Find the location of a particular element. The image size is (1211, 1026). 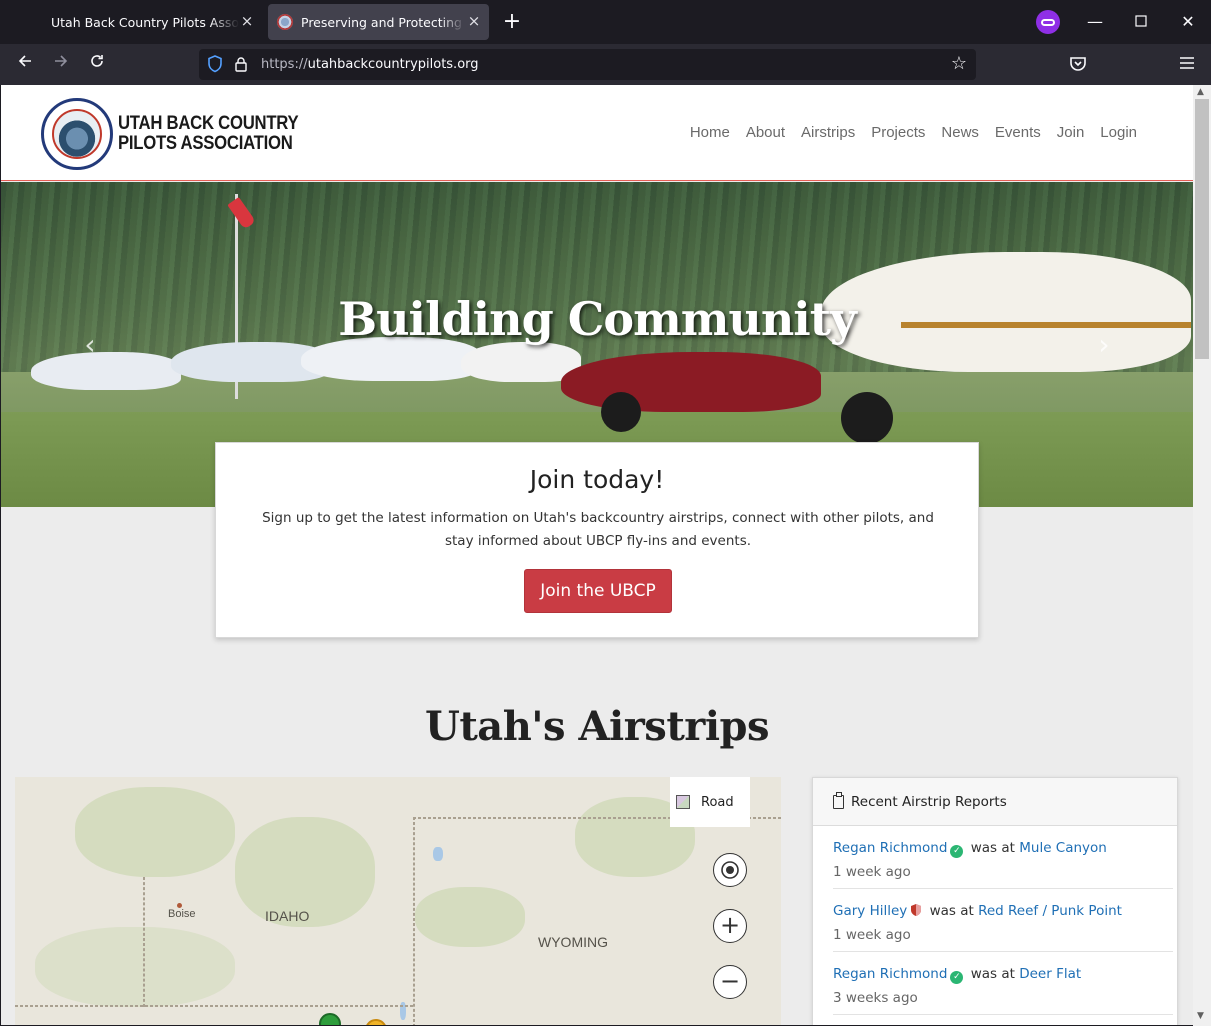

report-line: Gary Hilley was at Red Reef / Punk Point is located at coordinates (977, 911).